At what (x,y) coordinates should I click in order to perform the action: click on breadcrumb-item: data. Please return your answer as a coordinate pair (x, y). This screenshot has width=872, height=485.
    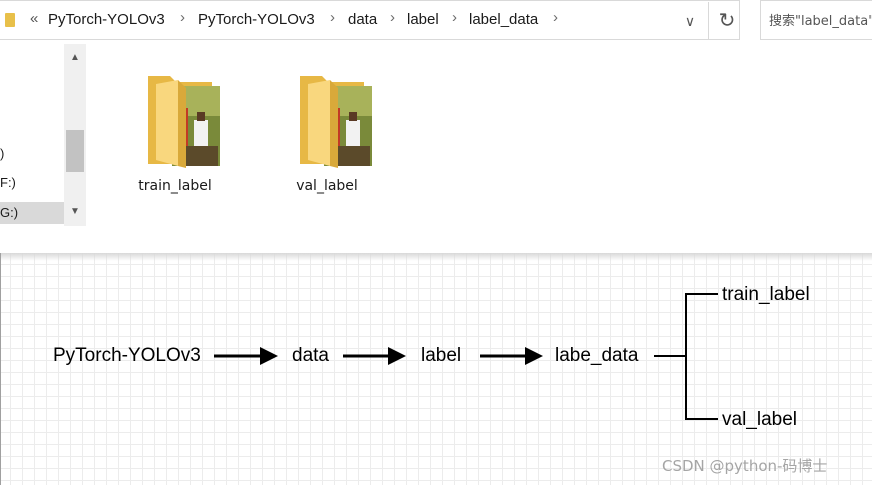
    Looking at the image, I should click on (362, 19).